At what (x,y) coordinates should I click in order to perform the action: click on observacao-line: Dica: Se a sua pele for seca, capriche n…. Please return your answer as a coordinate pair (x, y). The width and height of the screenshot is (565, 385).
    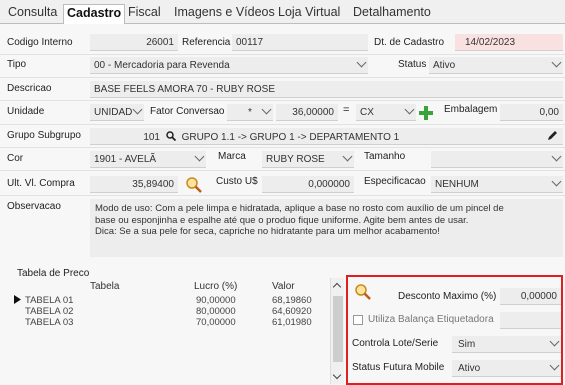
    Looking at the image, I should click on (267, 231).